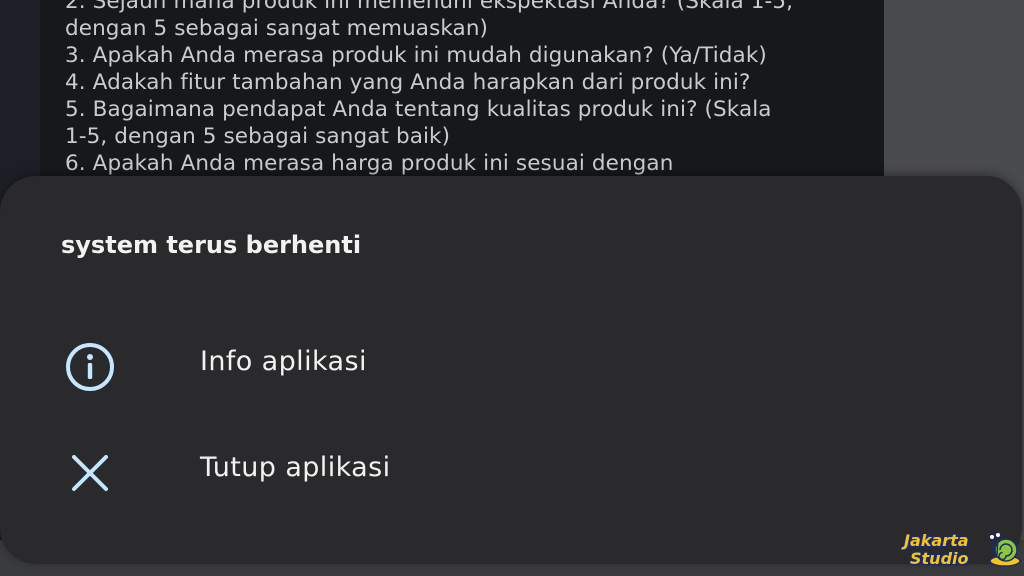  I want to click on close-icon, so click(90, 473).